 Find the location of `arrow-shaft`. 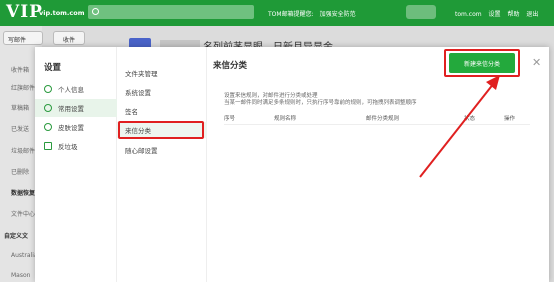

arrow-shaft is located at coordinates (457, 130).